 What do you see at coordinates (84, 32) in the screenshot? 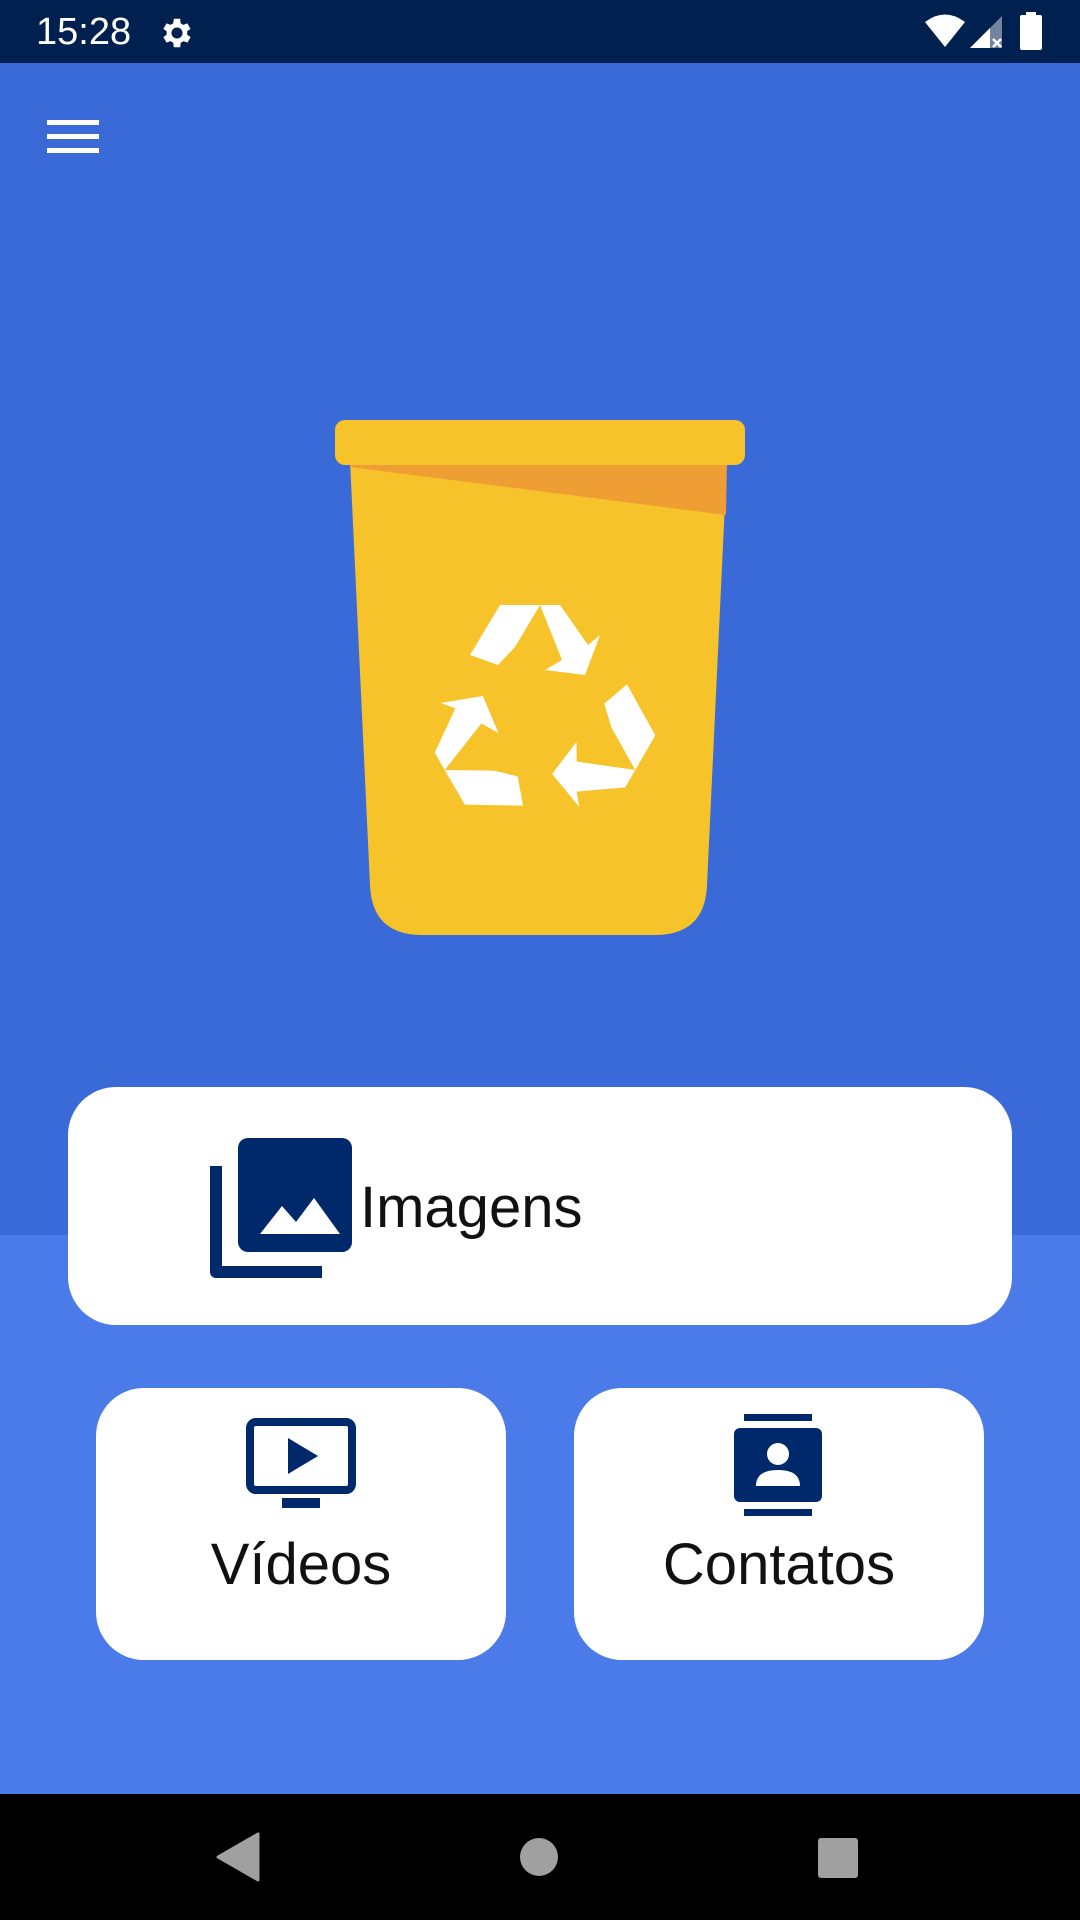
I see `status-time: 15:28` at bounding box center [84, 32].